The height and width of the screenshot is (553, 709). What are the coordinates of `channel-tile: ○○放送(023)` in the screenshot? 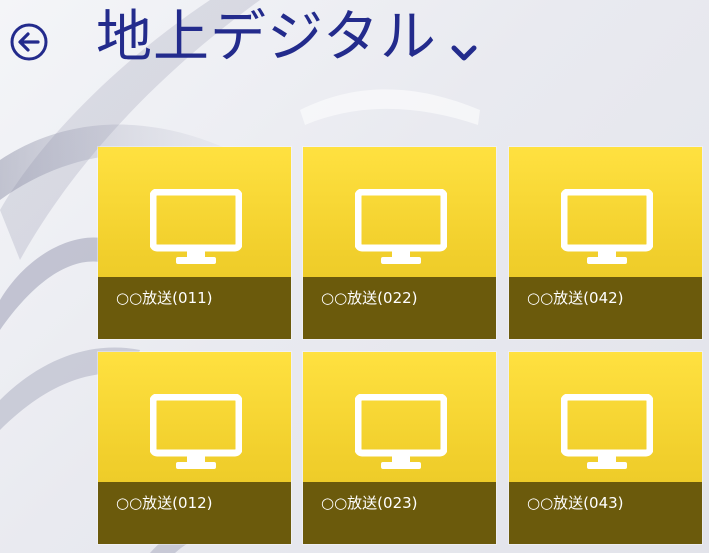 It's located at (399, 448).